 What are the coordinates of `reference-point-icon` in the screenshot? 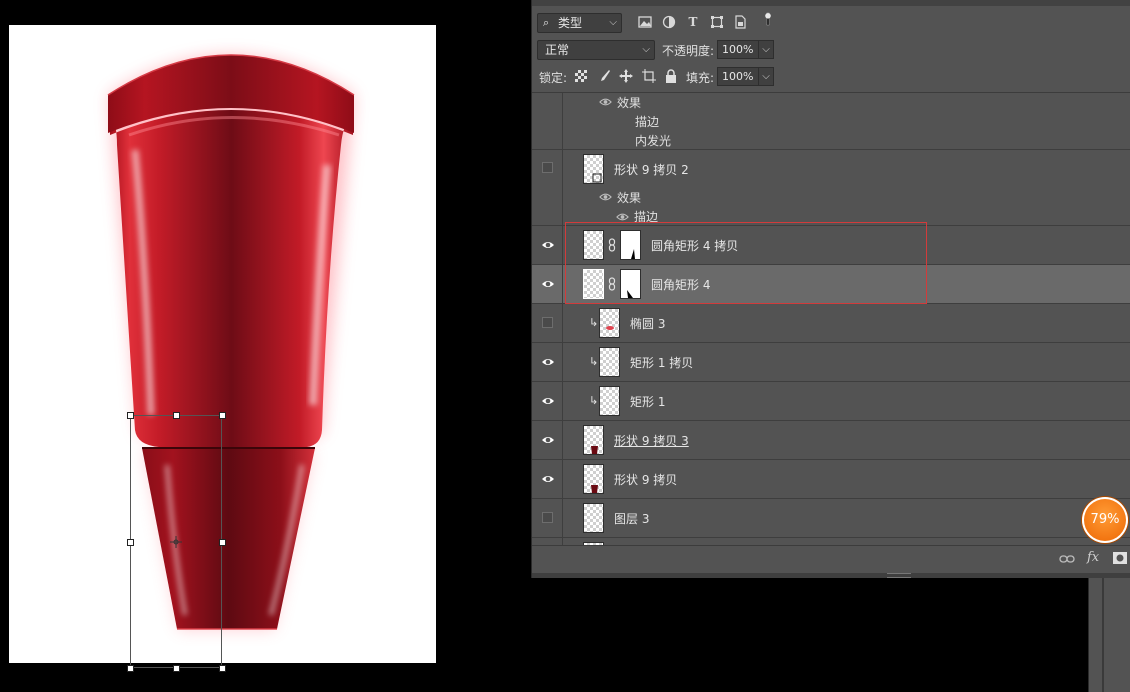 It's located at (176, 542).